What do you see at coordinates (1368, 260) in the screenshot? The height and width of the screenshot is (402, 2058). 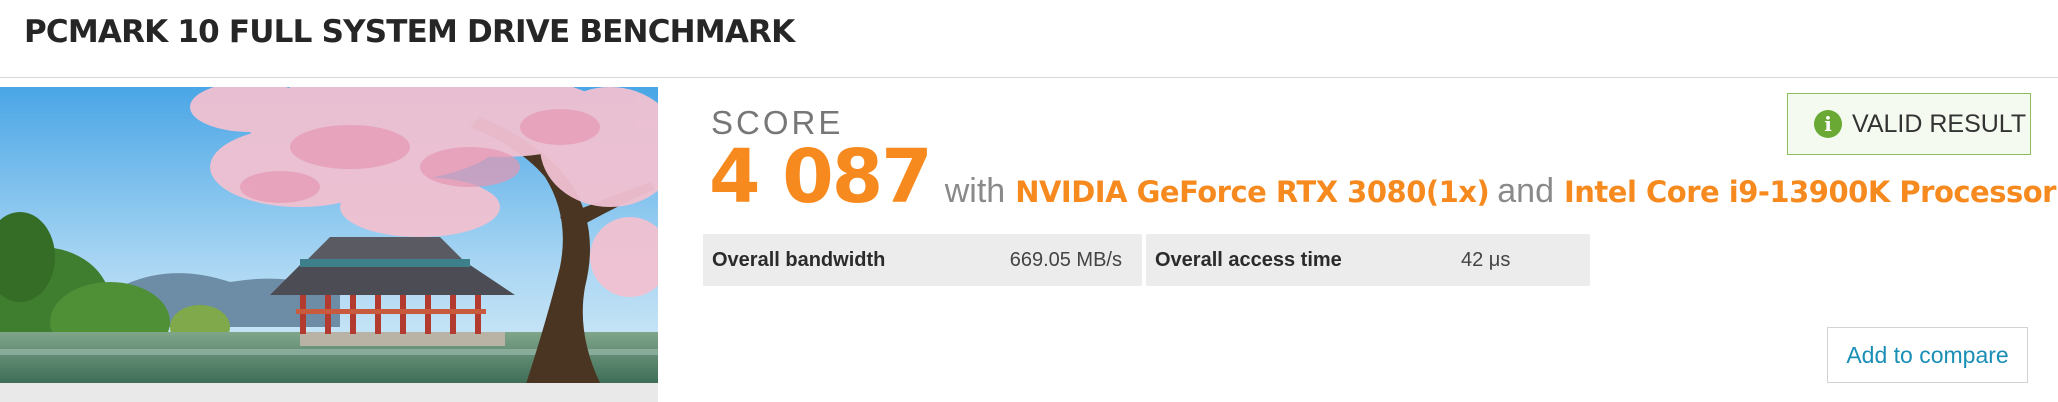 I see `stat-access-time: Overall access time 42 μs` at bounding box center [1368, 260].